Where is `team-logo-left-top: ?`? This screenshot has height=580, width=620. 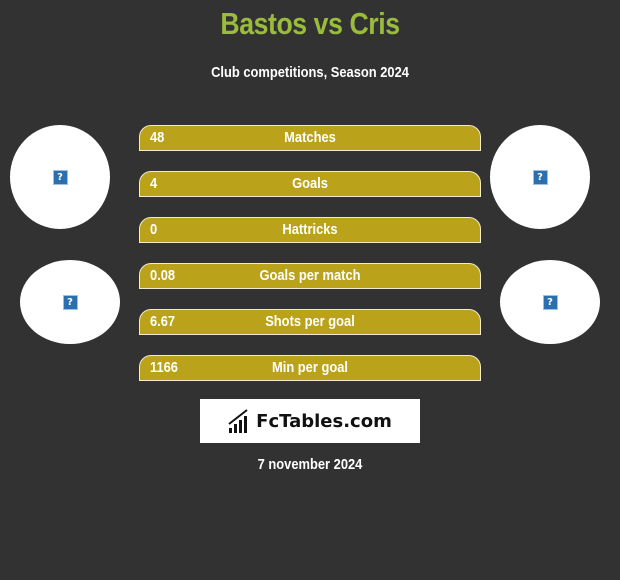 team-logo-left-top: ? is located at coordinates (60, 177).